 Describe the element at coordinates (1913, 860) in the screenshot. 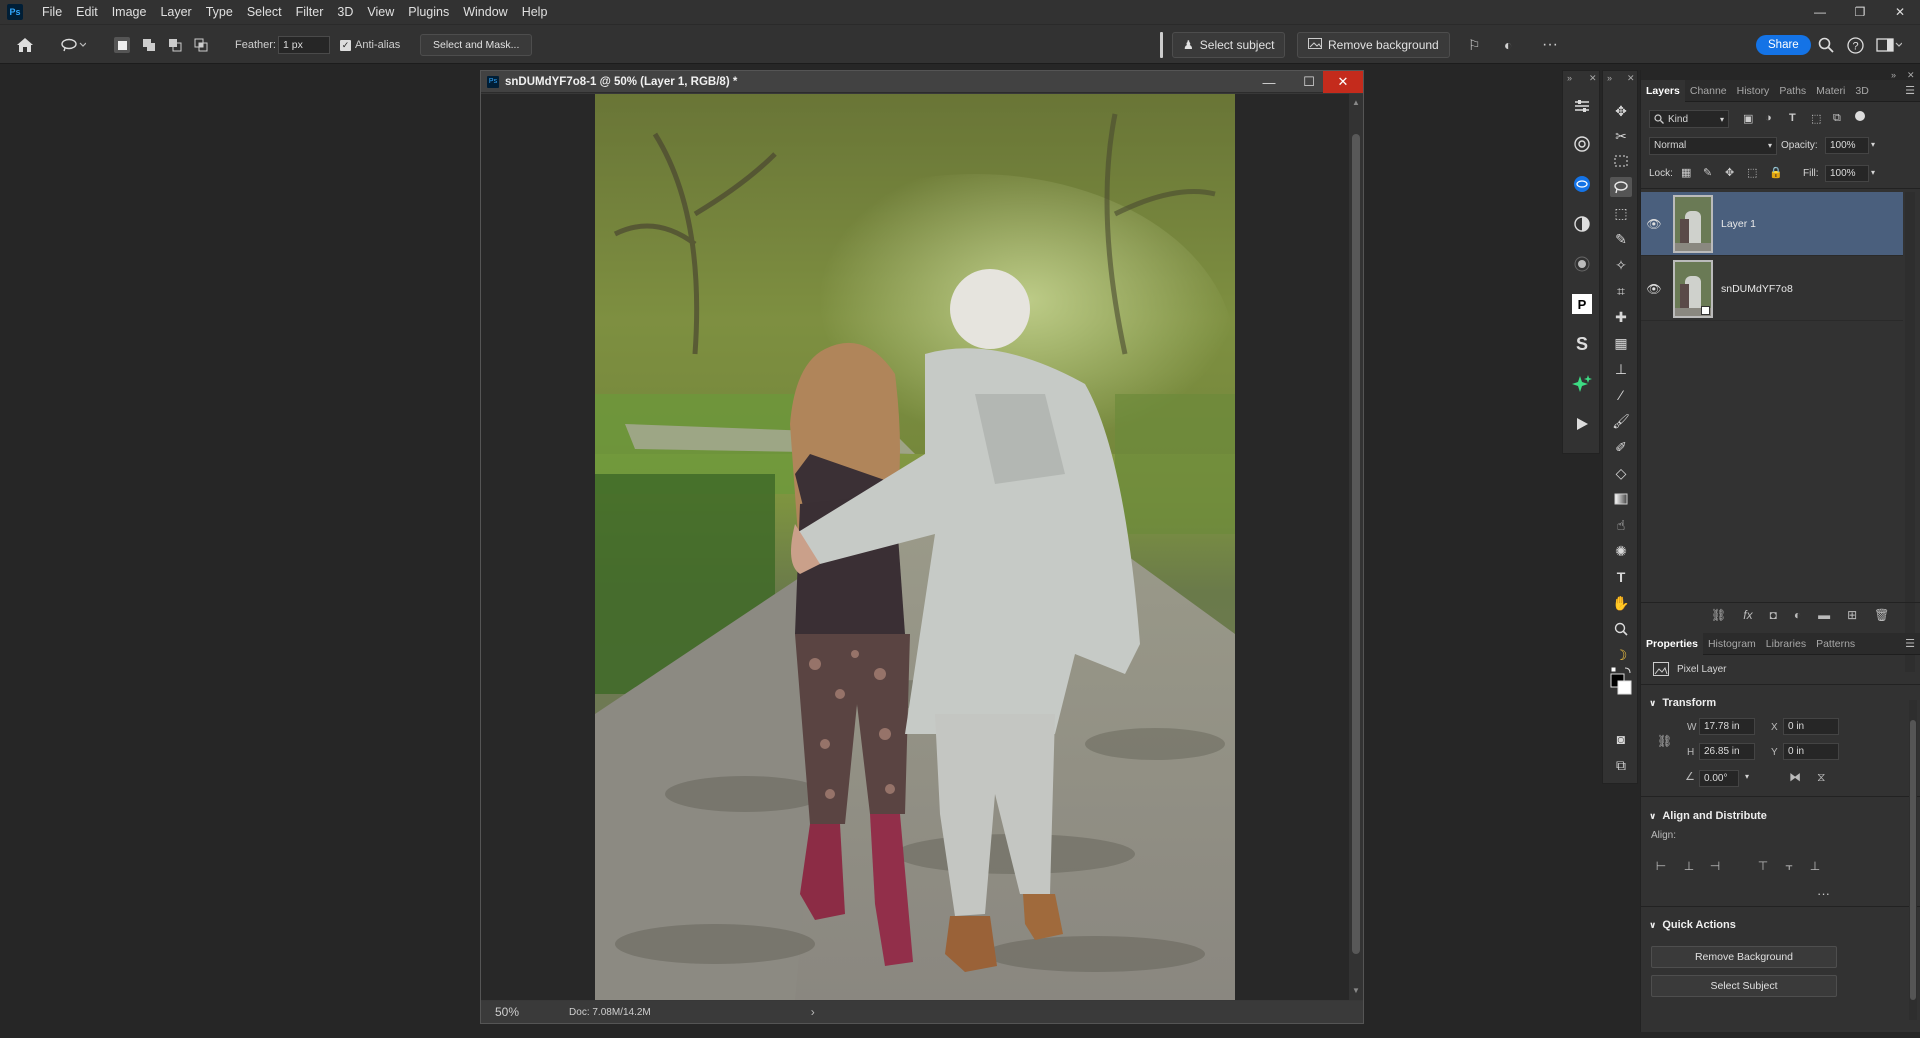

I see `properties-scrollbar` at that location.